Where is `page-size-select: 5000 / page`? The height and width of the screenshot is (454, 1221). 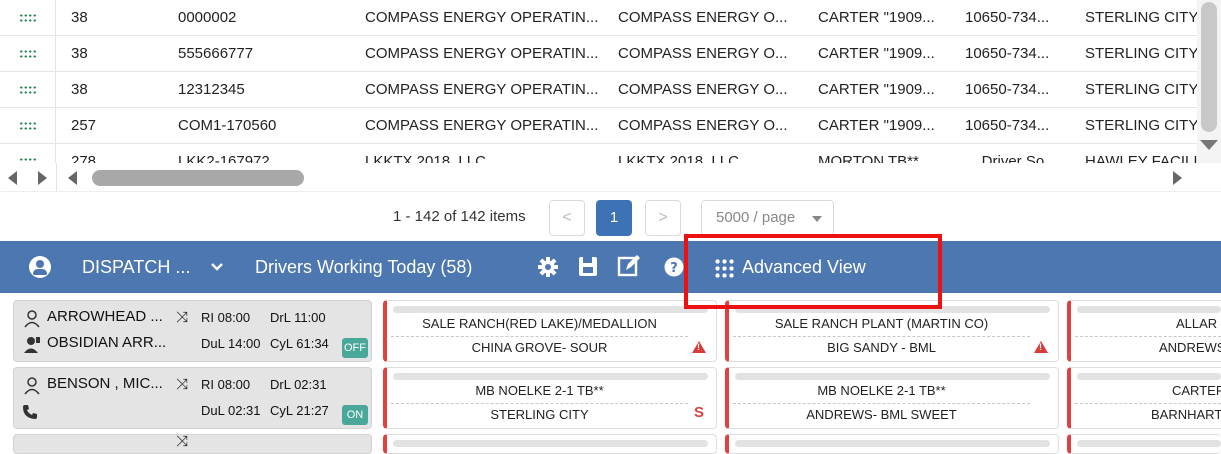 page-size-select: 5000 / page is located at coordinates (767, 218).